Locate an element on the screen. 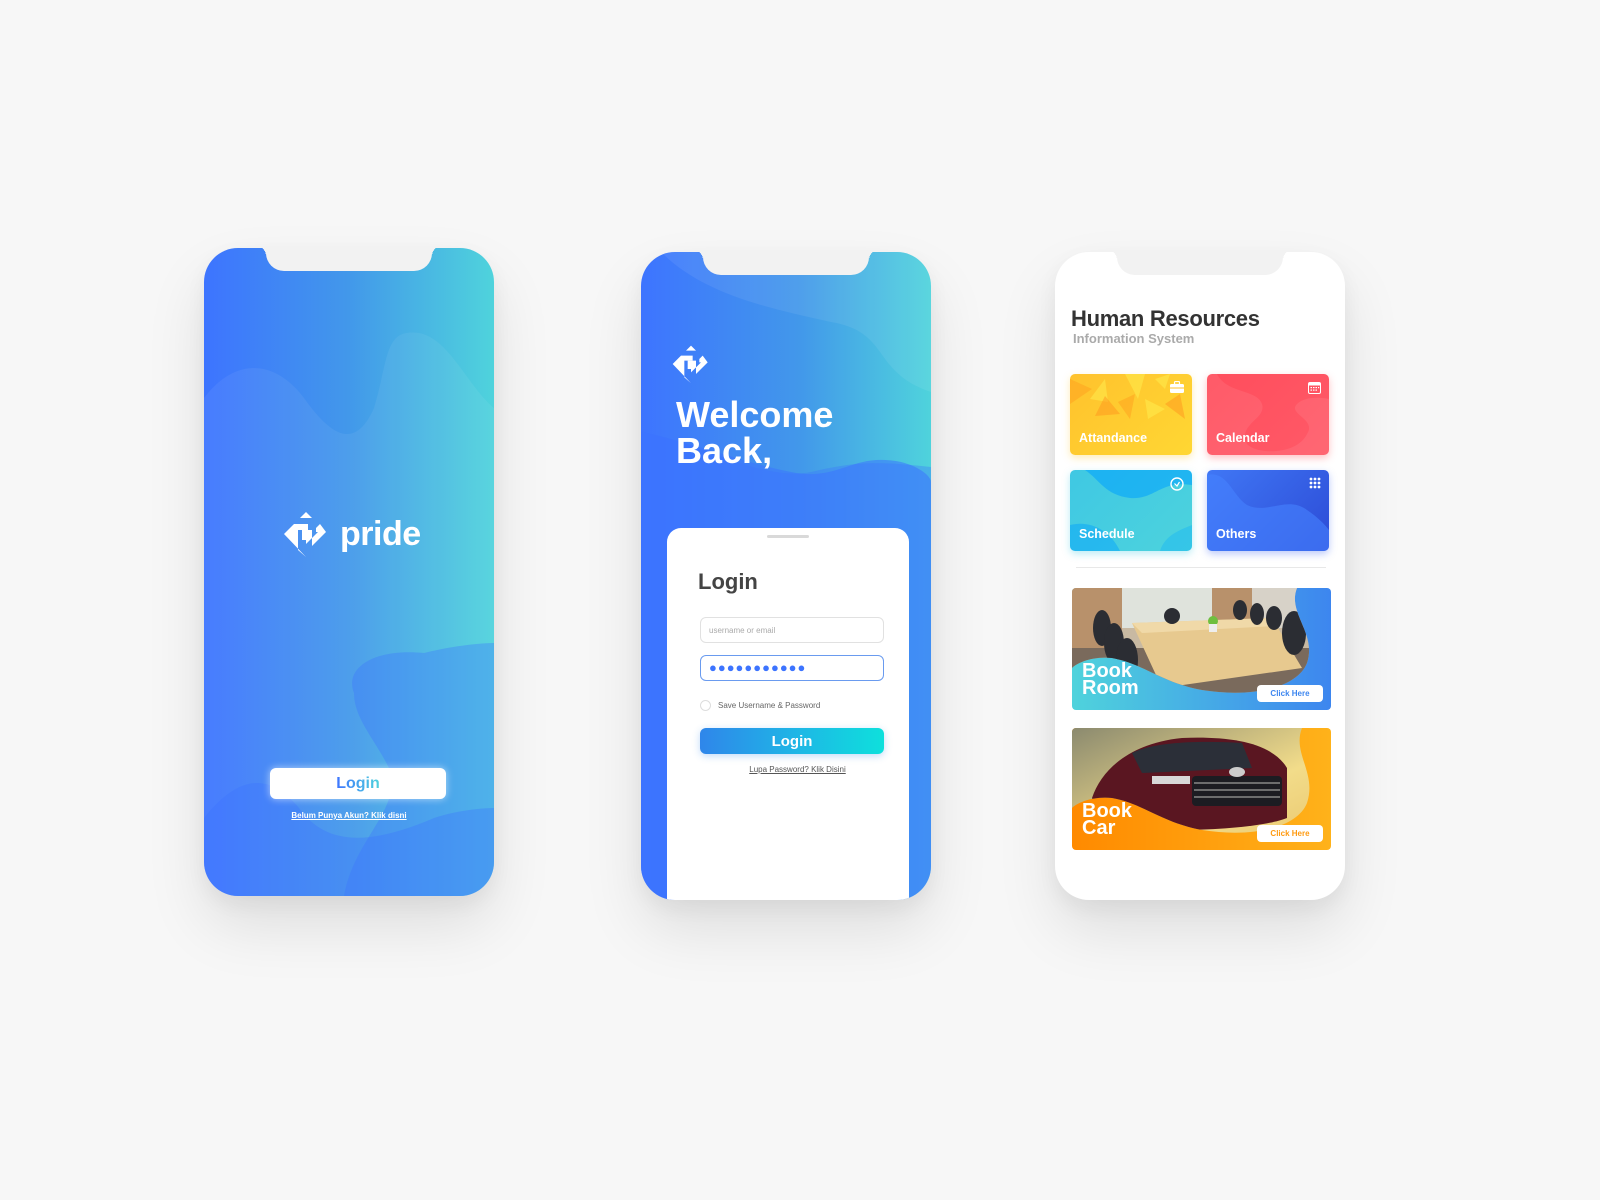 The height and width of the screenshot is (1200, 1600). book-room-button: Click Here is located at coordinates (1290, 693).